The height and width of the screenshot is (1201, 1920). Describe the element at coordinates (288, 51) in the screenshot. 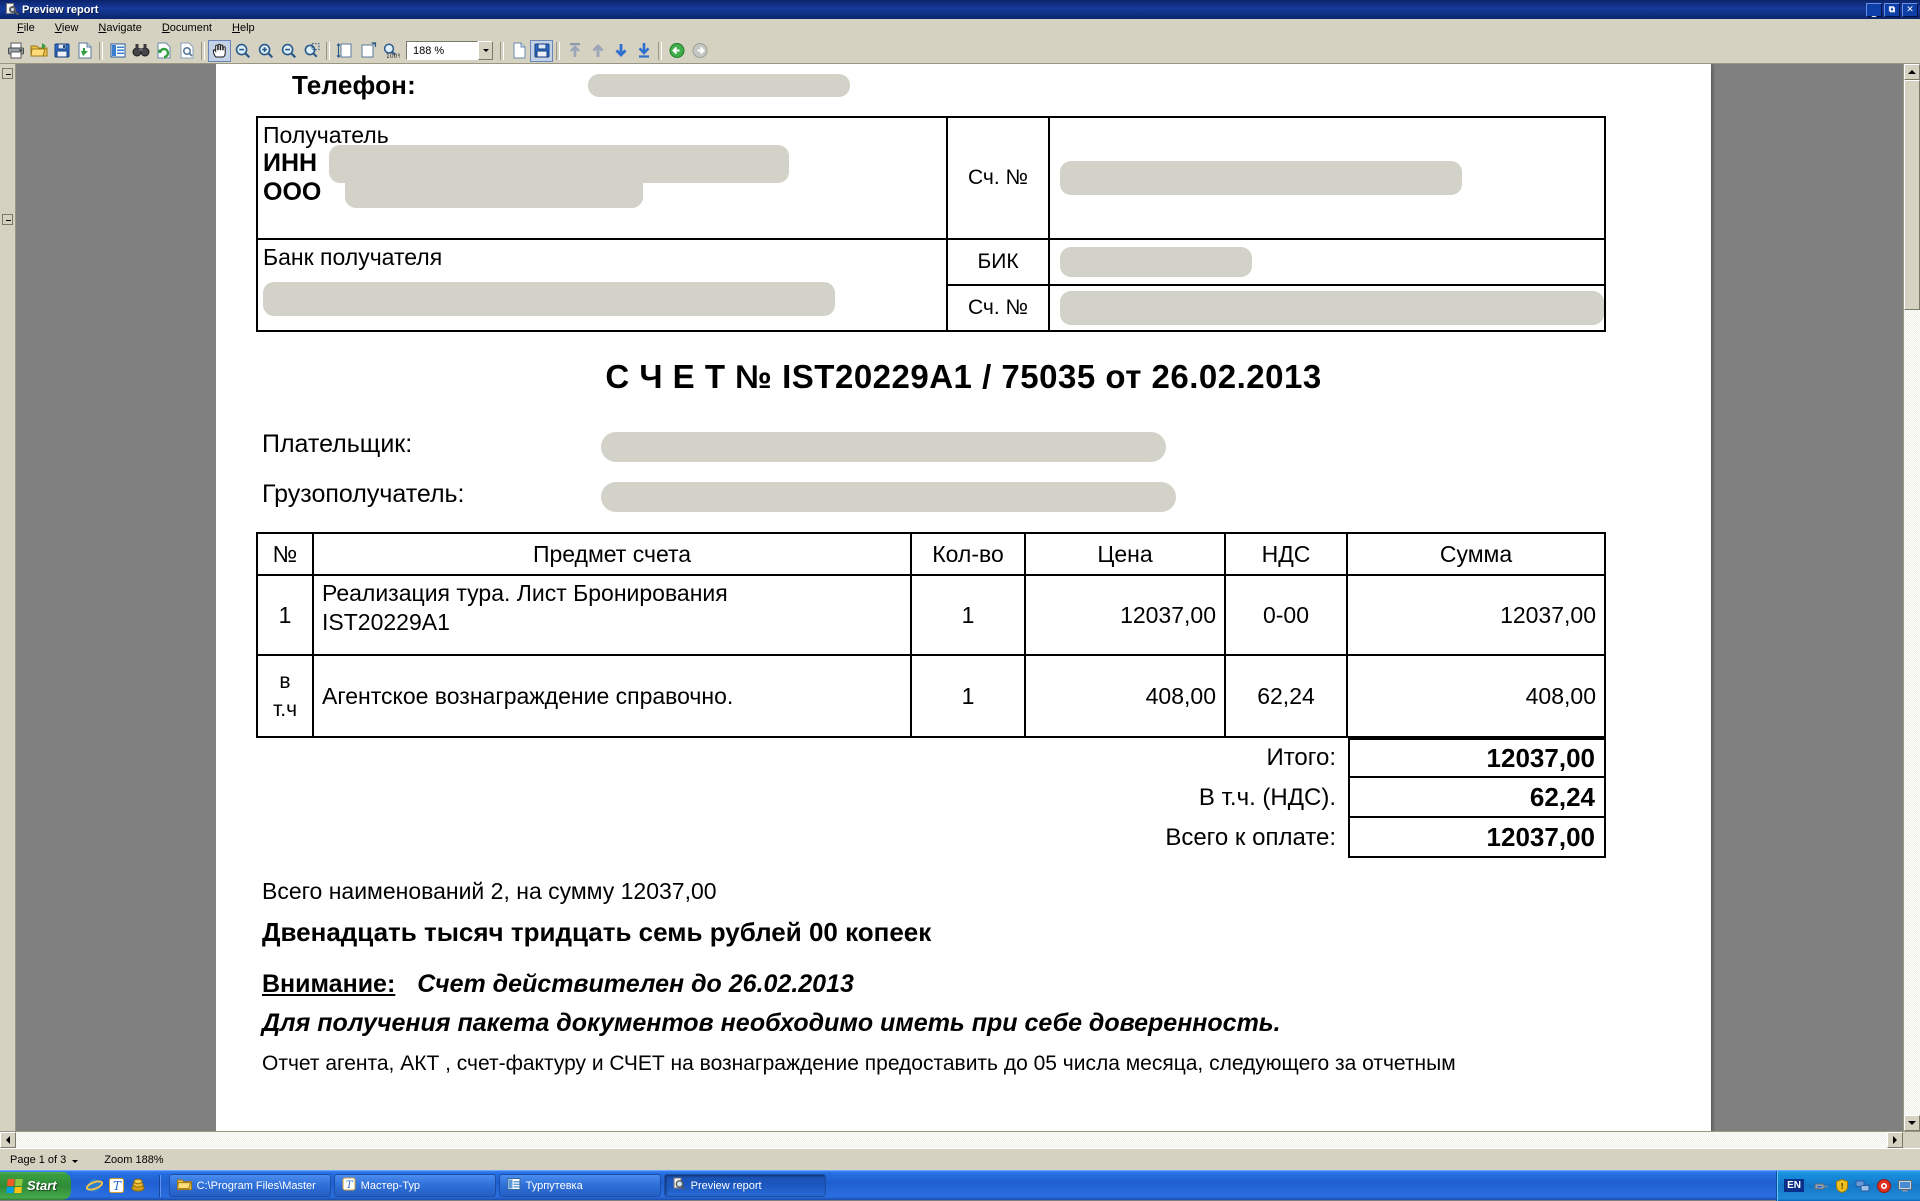

I see `zoom-out-icon` at that location.